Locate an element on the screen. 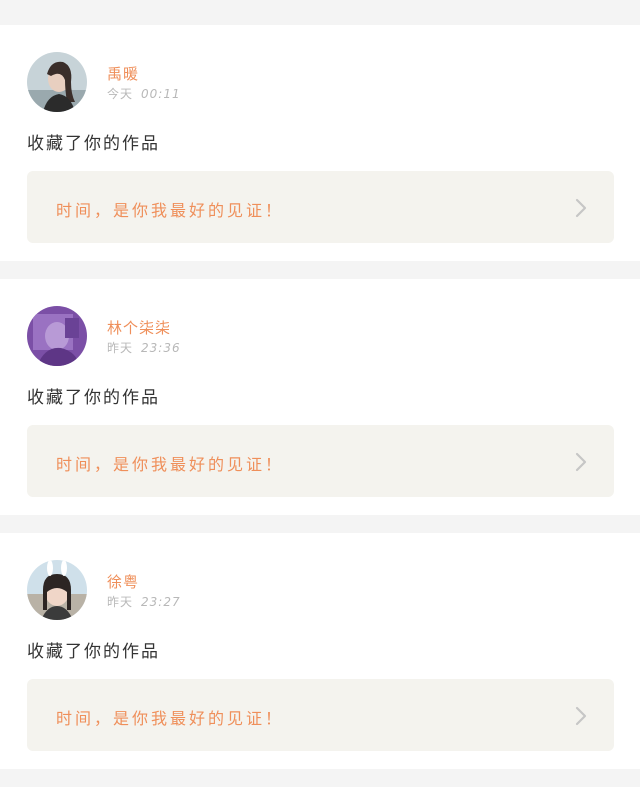 This screenshot has width=640, height=787. username: 徐粤 is located at coordinates (123, 581).